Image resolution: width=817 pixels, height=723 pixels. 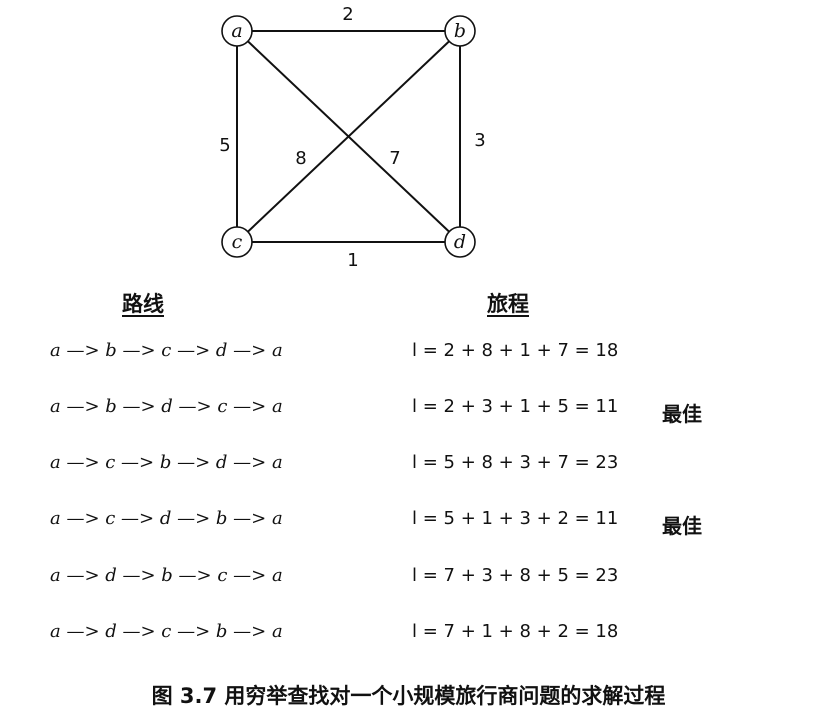 I want to click on trip-length-text: l = 2 + 8 + 1 + 7 = 18, so click(x=515, y=350).